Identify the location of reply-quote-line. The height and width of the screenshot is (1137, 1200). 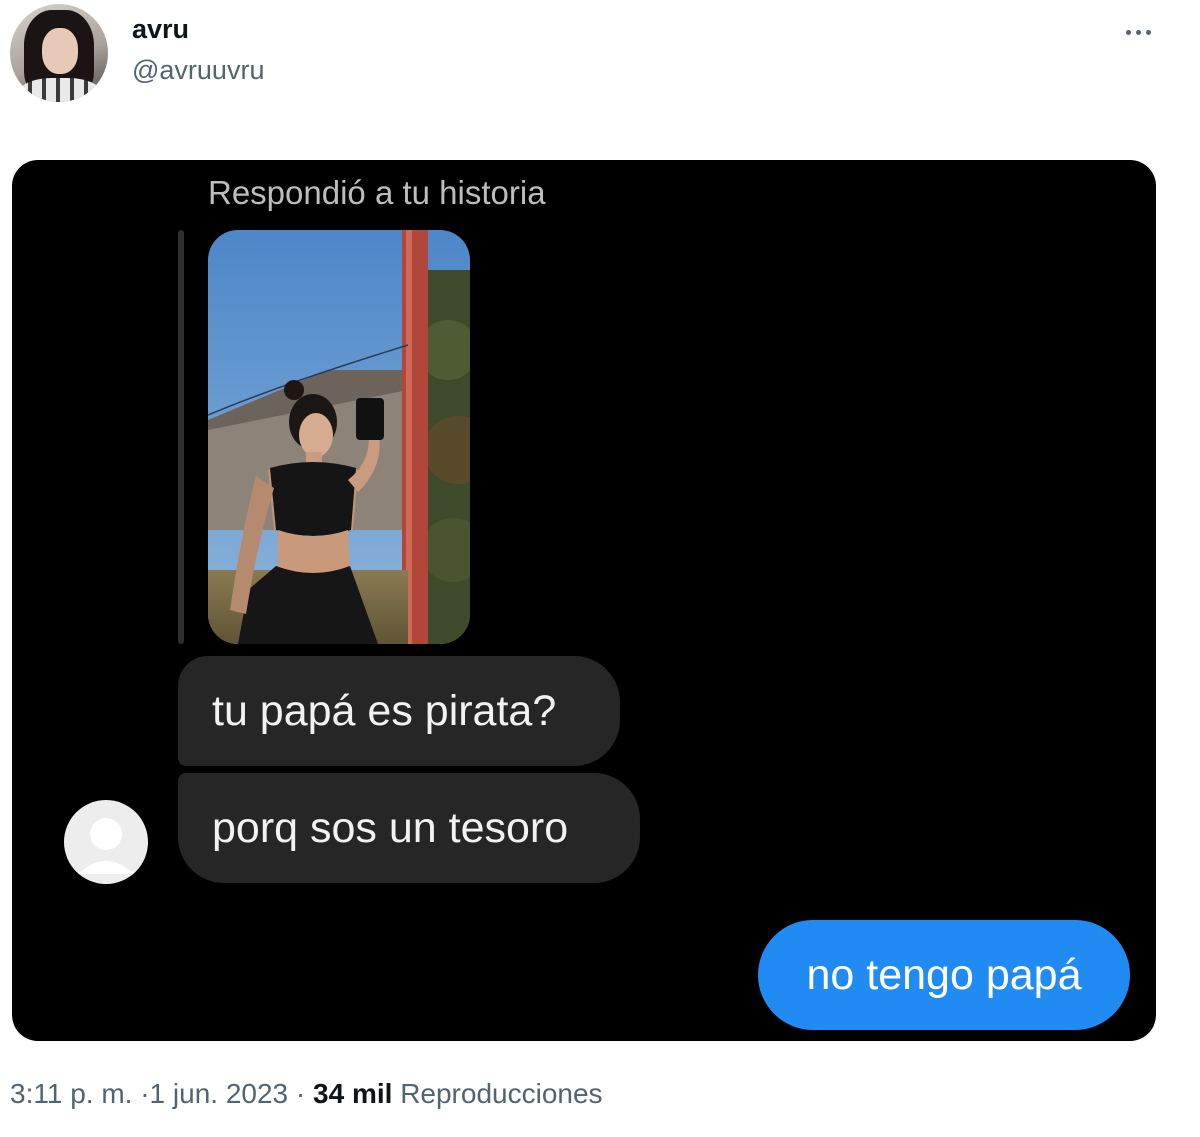
(181, 437).